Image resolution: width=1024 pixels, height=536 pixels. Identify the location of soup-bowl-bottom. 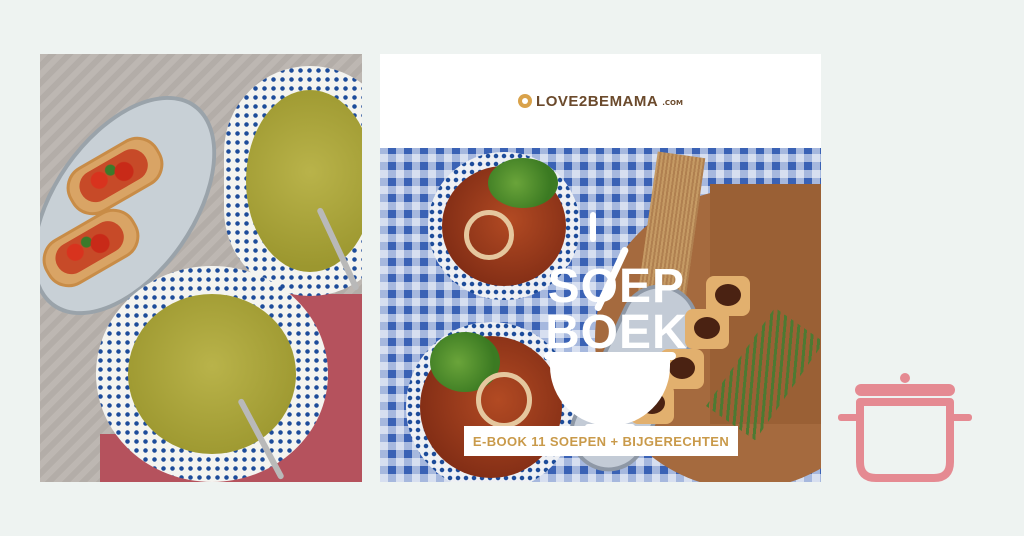
(212, 374).